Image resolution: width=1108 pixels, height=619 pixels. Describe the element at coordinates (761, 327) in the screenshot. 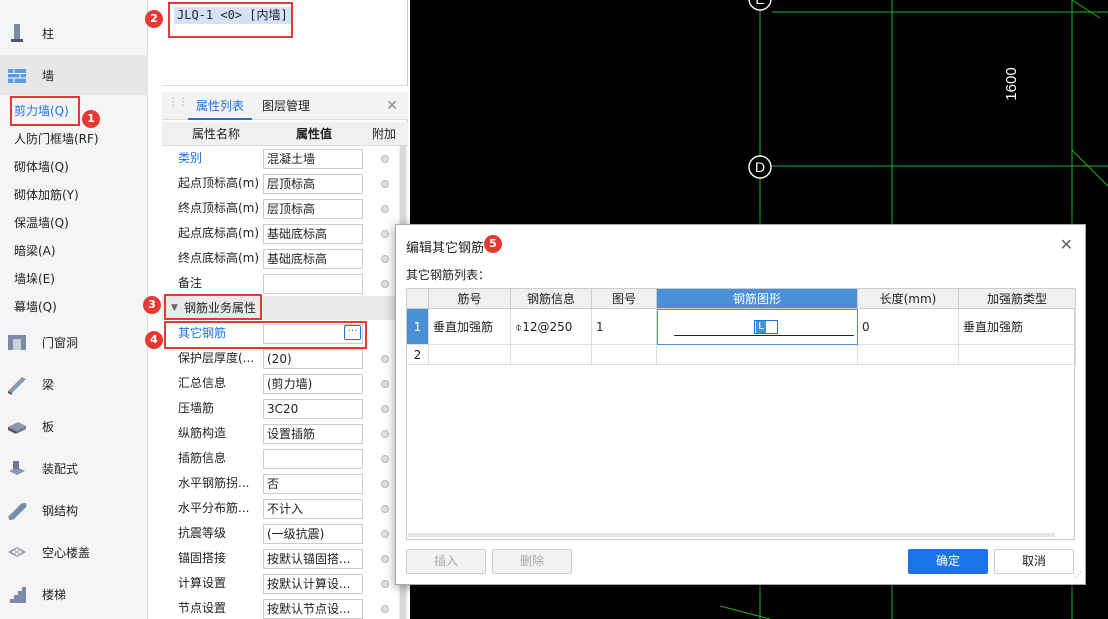

I see `rebar-shape-label: L` at that location.